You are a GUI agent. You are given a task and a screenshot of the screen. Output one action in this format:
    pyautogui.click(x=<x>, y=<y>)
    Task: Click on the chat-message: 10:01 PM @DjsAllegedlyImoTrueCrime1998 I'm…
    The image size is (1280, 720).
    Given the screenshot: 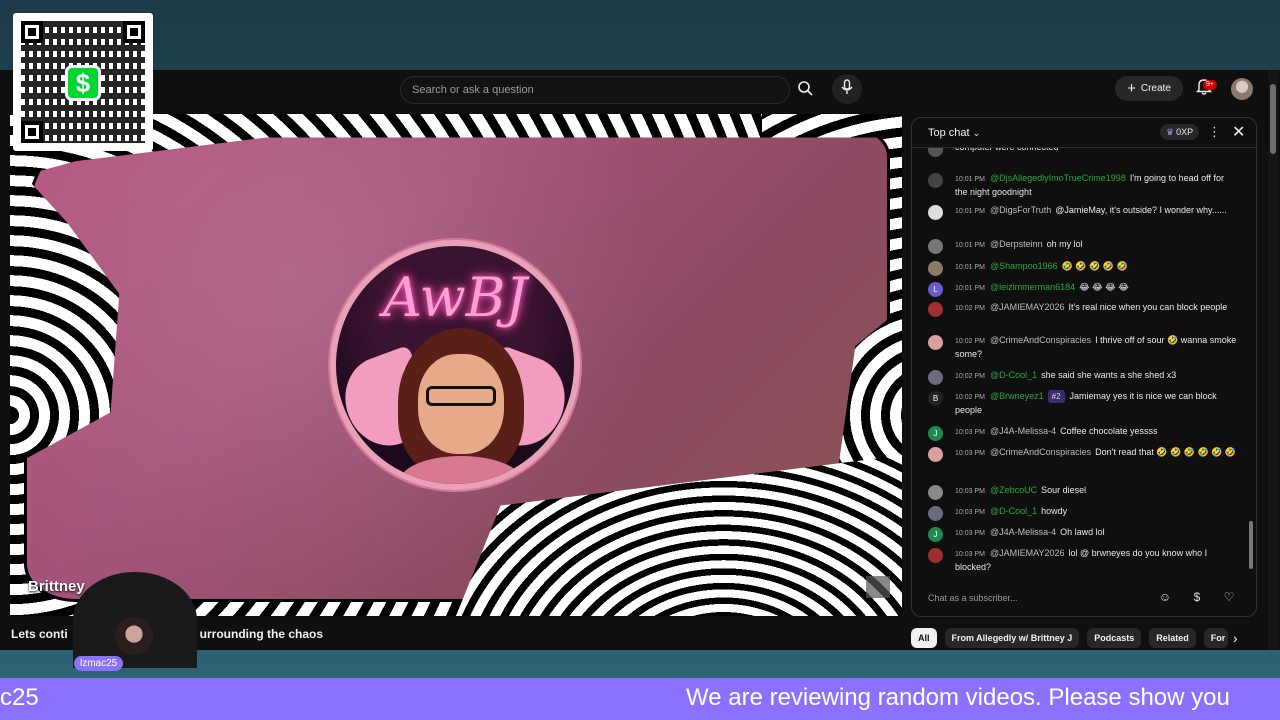 What is the action you would take?
    pyautogui.click(x=1083, y=185)
    